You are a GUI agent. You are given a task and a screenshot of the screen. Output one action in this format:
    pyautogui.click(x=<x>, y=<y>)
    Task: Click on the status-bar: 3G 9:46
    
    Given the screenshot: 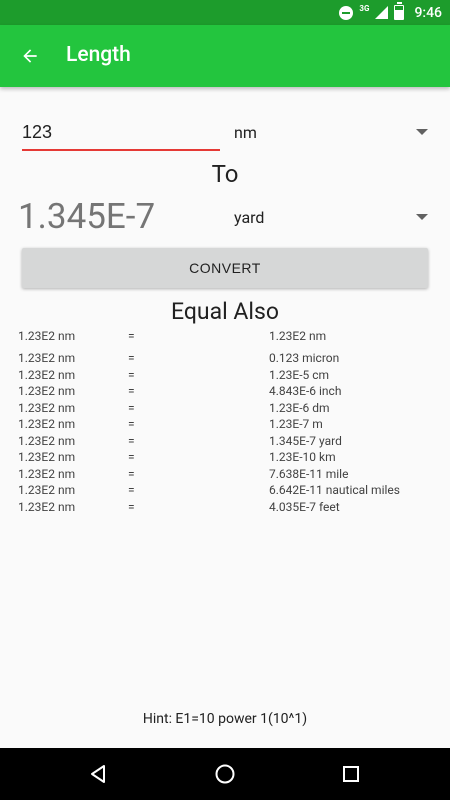 What is the action you would take?
    pyautogui.click(x=225, y=12)
    